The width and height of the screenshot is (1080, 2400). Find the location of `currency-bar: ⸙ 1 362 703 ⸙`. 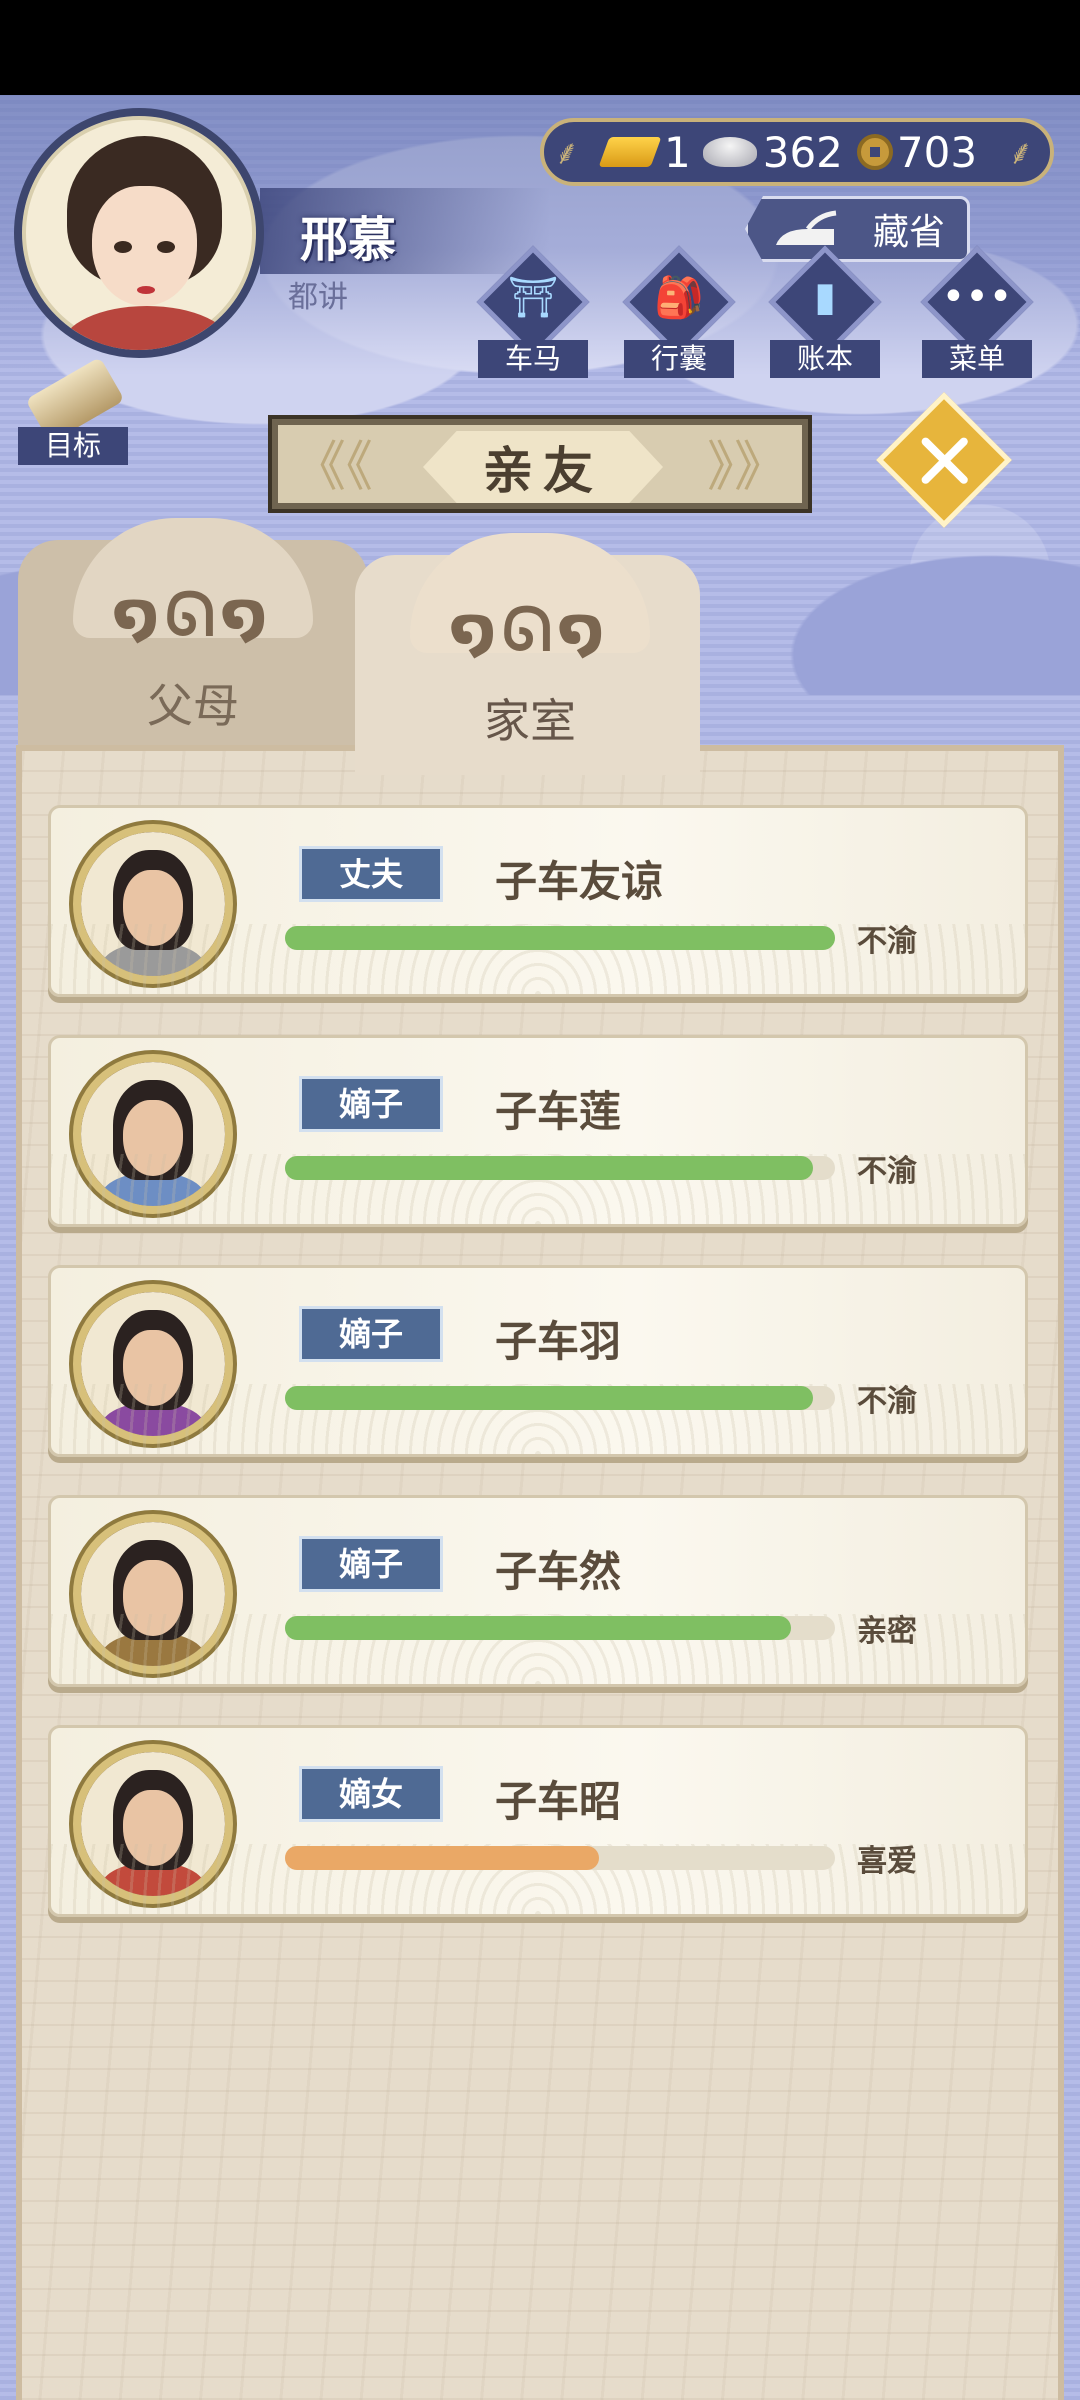

currency-bar: ⸙ 1 362 703 ⸙ is located at coordinates (797, 152).